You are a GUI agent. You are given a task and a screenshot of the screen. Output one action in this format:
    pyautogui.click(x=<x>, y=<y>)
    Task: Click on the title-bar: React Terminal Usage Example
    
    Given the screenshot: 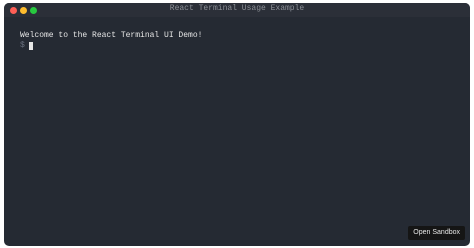 What is the action you would take?
    pyautogui.click(x=237, y=10)
    